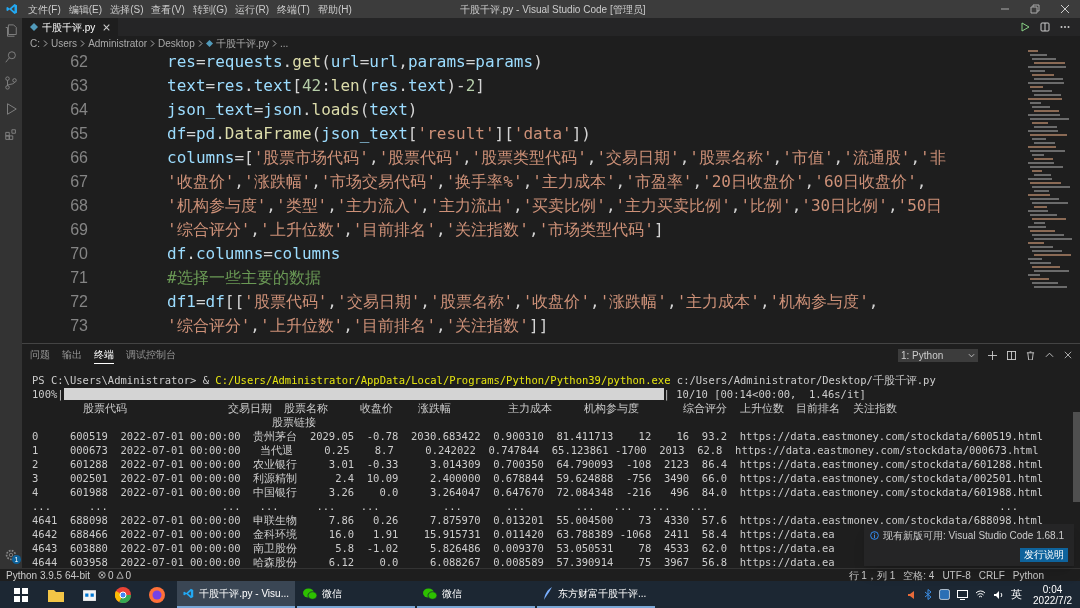 This screenshot has width=1080, height=608. Describe the element at coordinates (244, 278) in the screenshot. I see `code-line: #选择一些主要的数据` at that location.